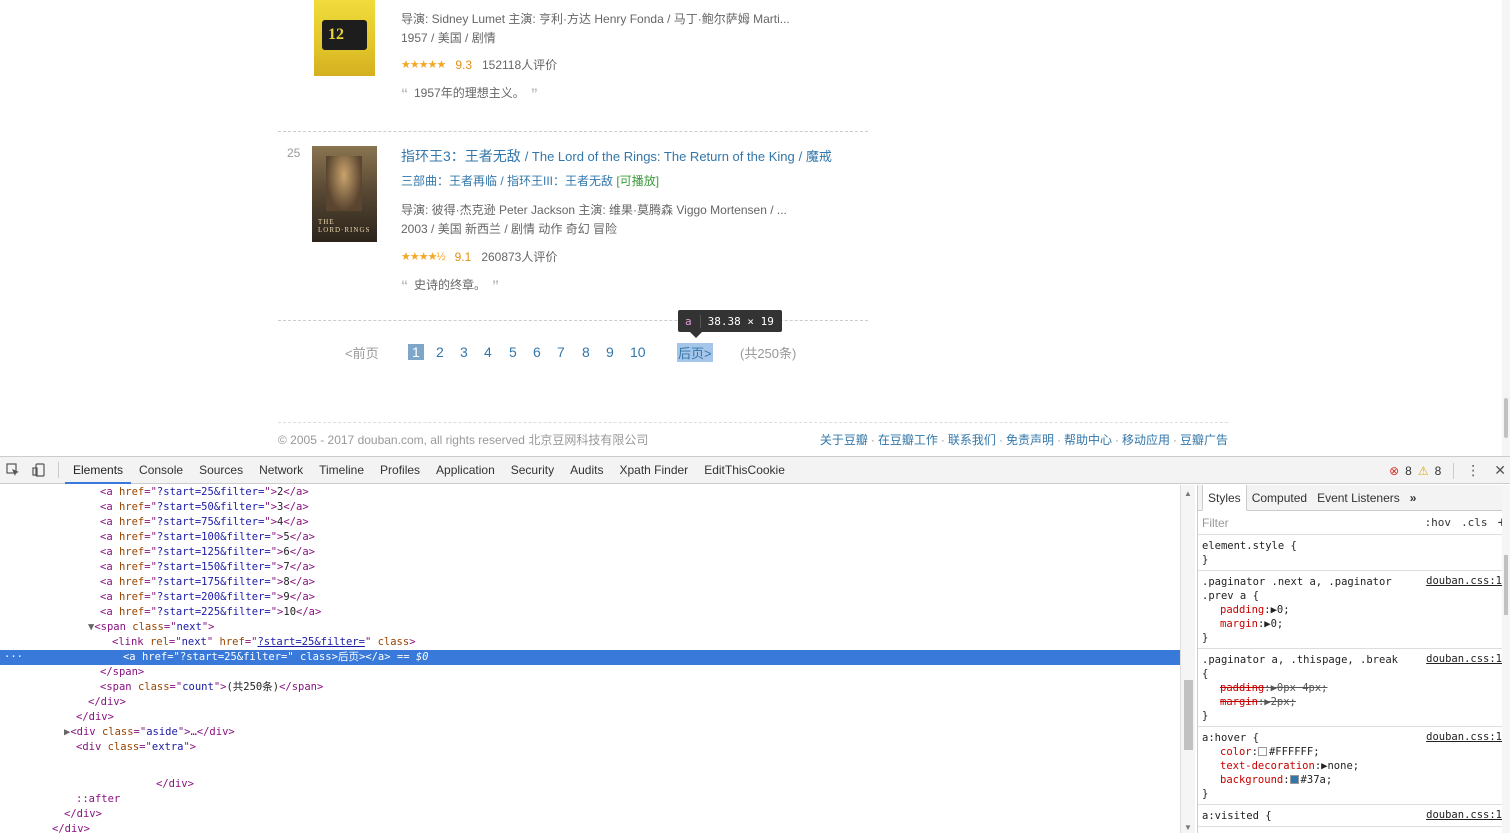 The image size is (1510, 833). What do you see at coordinates (310, 642) in the screenshot?
I see `attr-link: ?start=25&filter=` at bounding box center [310, 642].